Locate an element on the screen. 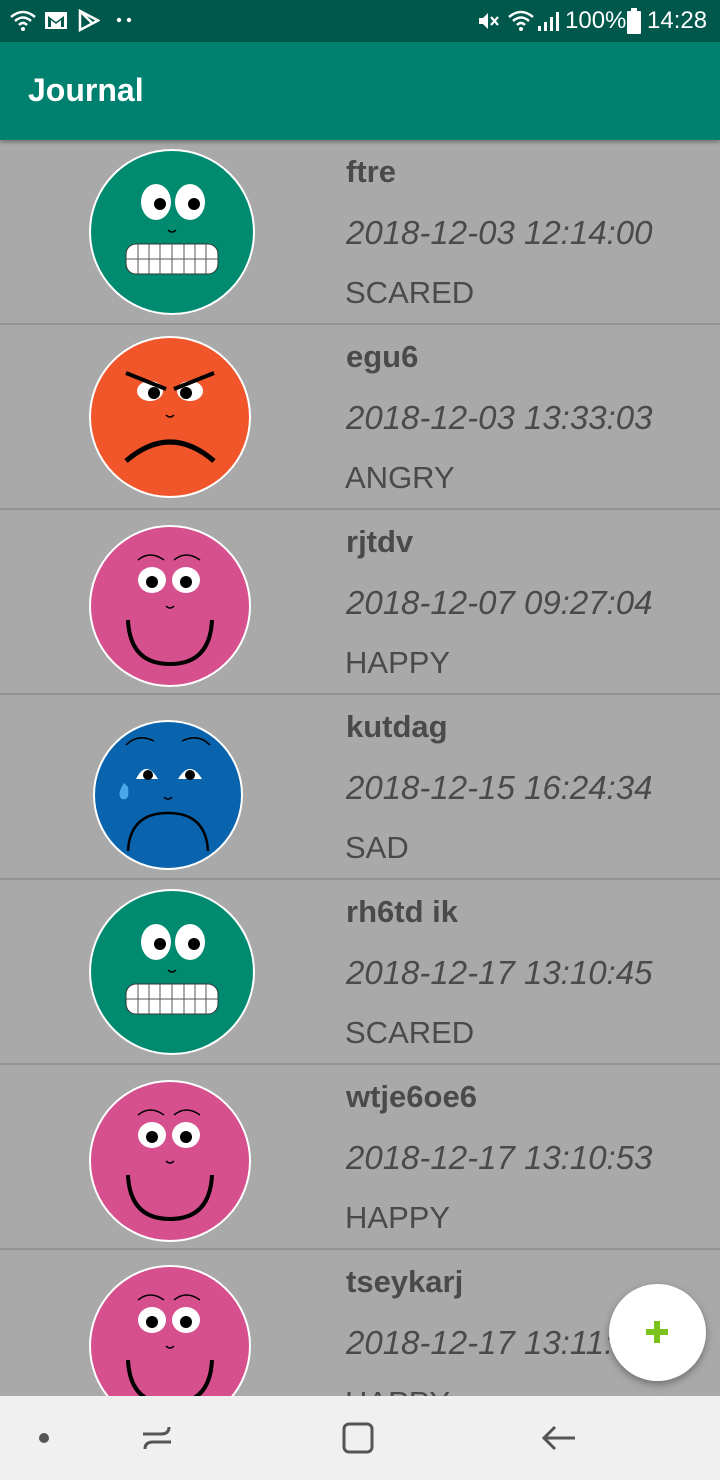 This screenshot has height=1480, width=720. entry-date: 2018-12-07 09:27:04 is located at coordinates (499, 602).